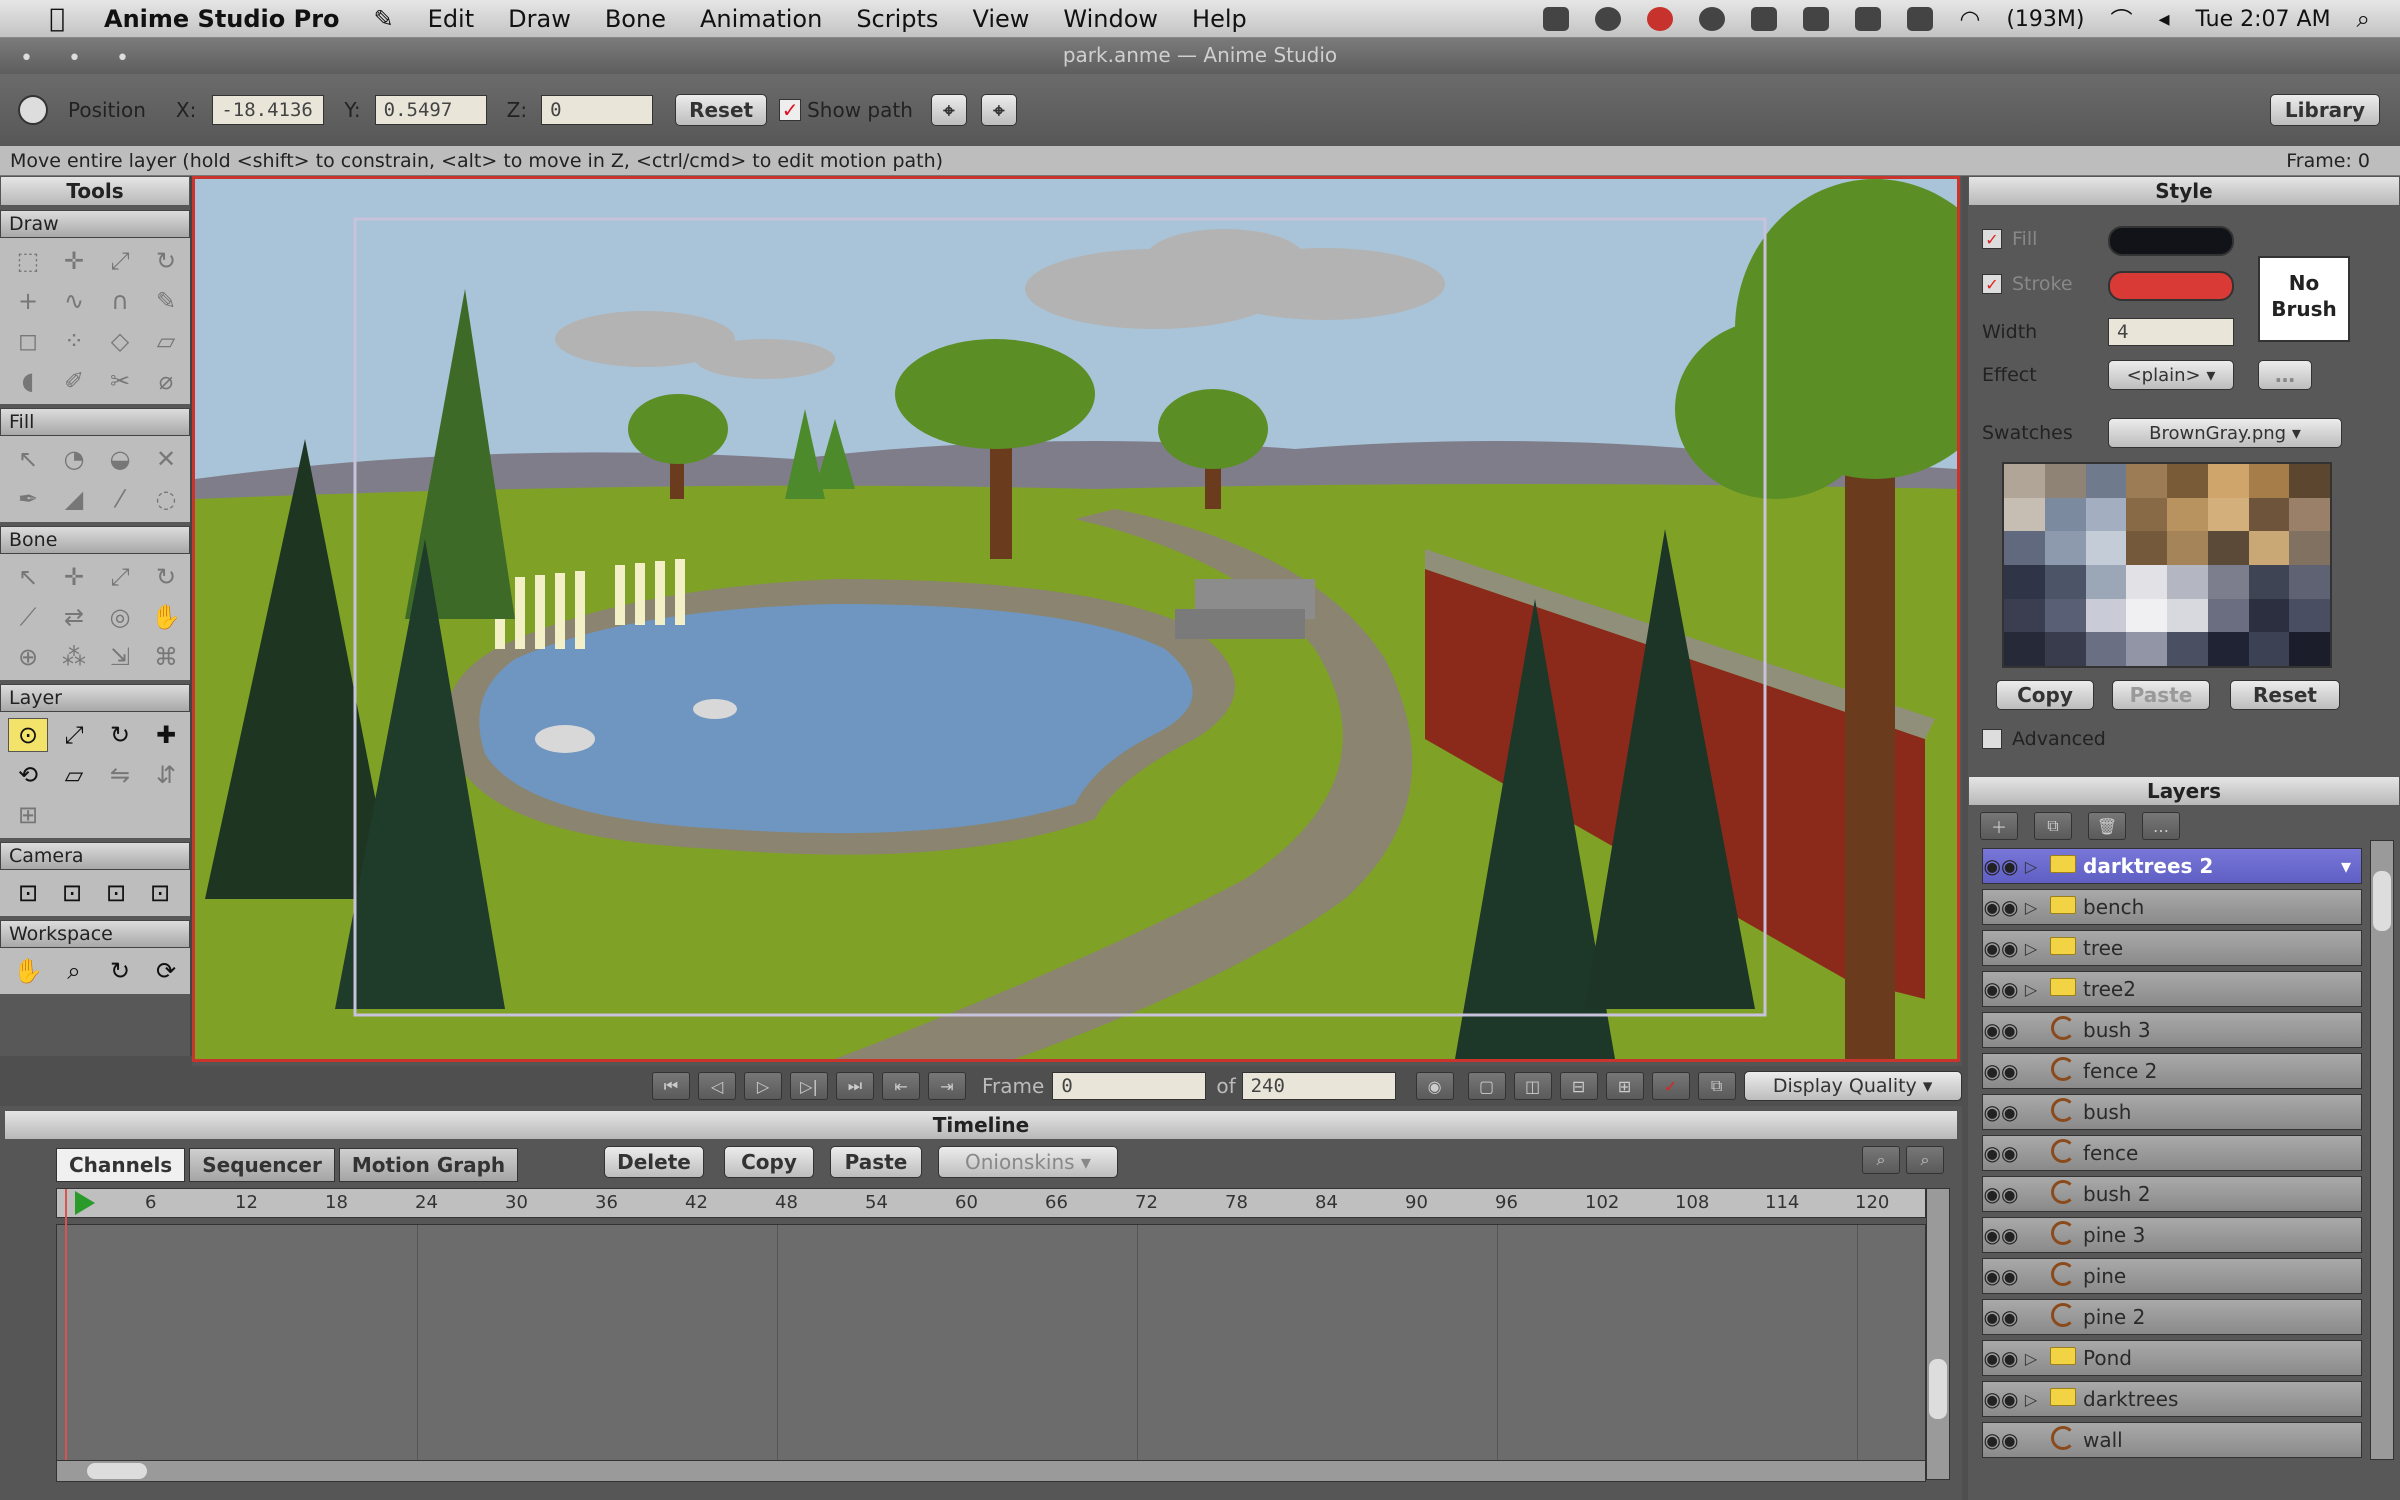  What do you see at coordinates (2107, 826) in the screenshot?
I see `delete-layer-icon: 🗑` at bounding box center [2107, 826].